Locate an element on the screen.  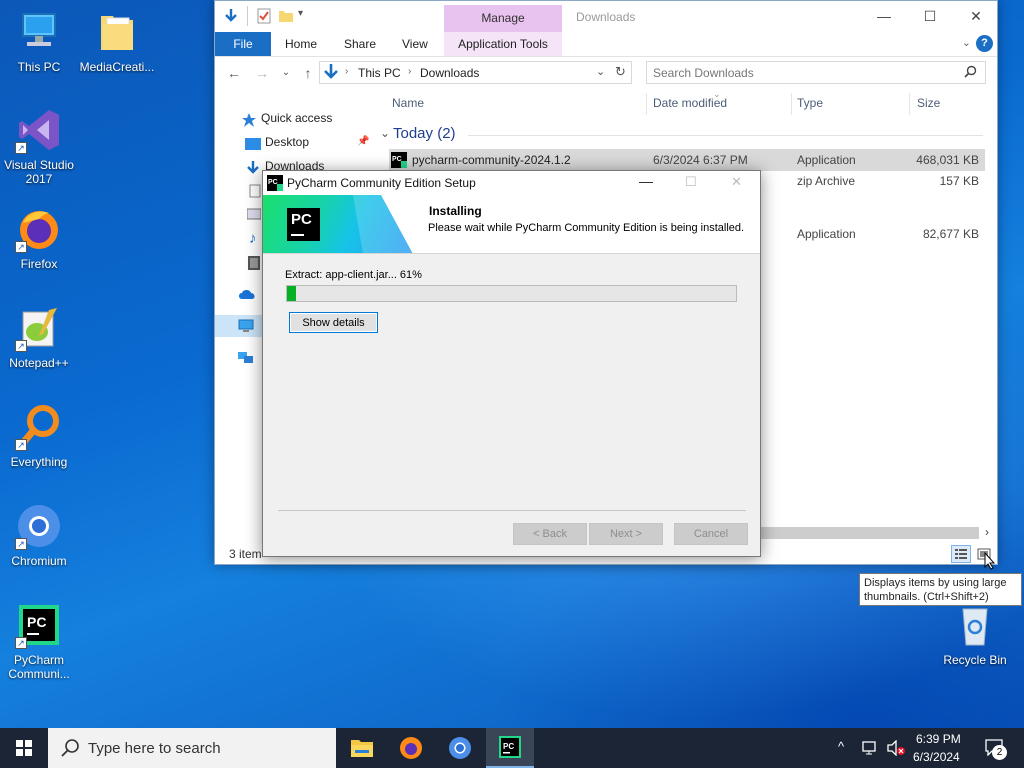
customize-toolbar-dropdown-icon: ▾ is located at coordinates (306, 16).